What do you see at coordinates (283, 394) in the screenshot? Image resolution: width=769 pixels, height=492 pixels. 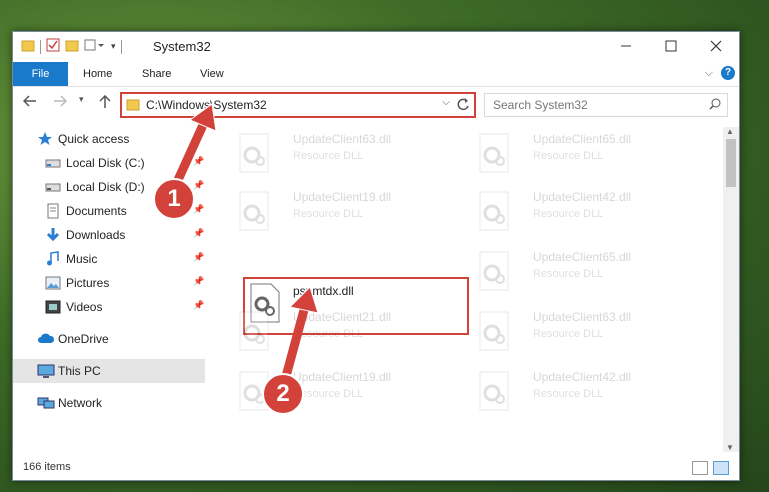 I see `callout-2: 2` at bounding box center [283, 394].